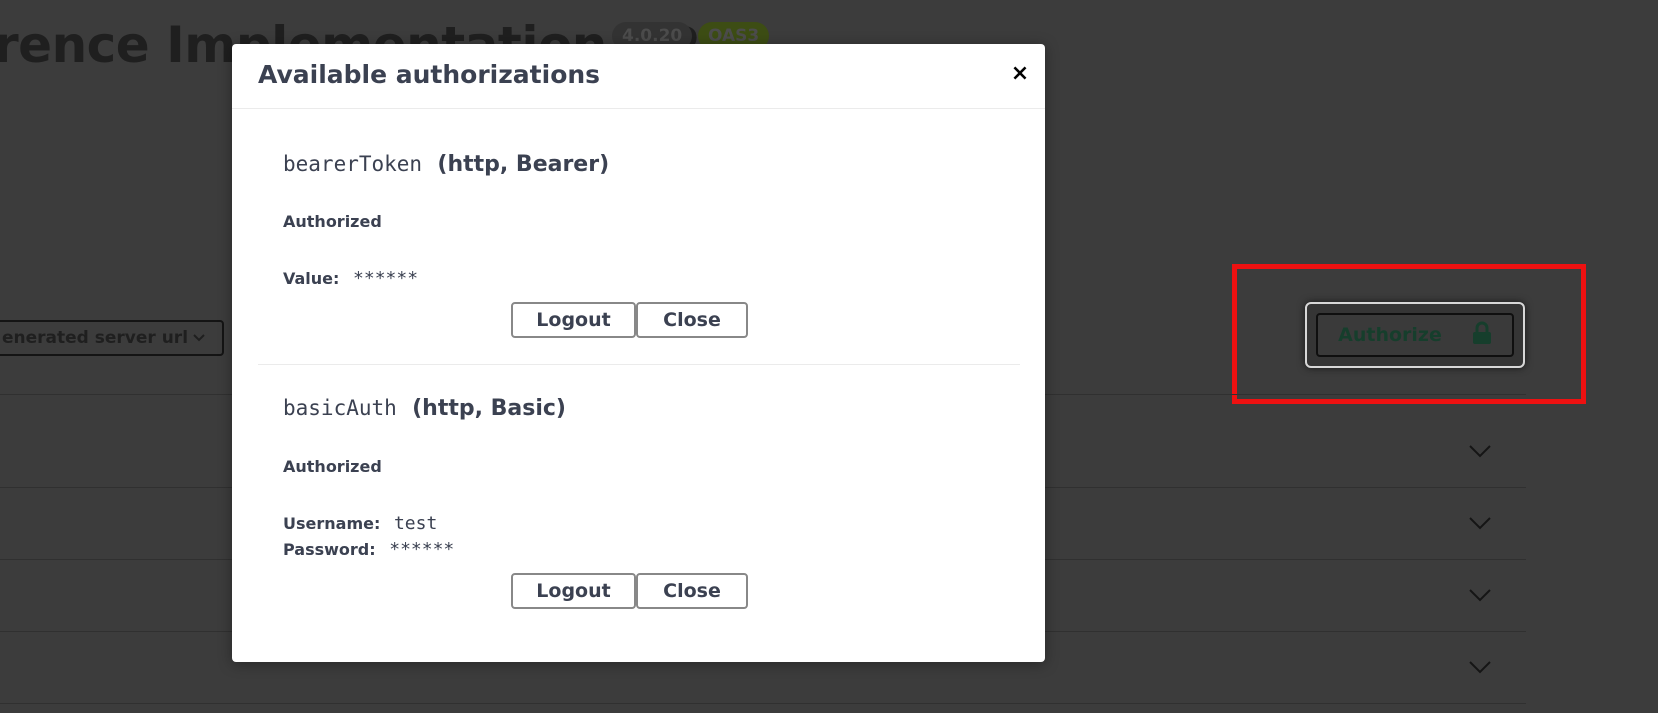 Image resolution: width=1658 pixels, height=713 pixels. Describe the element at coordinates (386, 278) in the screenshot. I see `value-text: ******` at that location.